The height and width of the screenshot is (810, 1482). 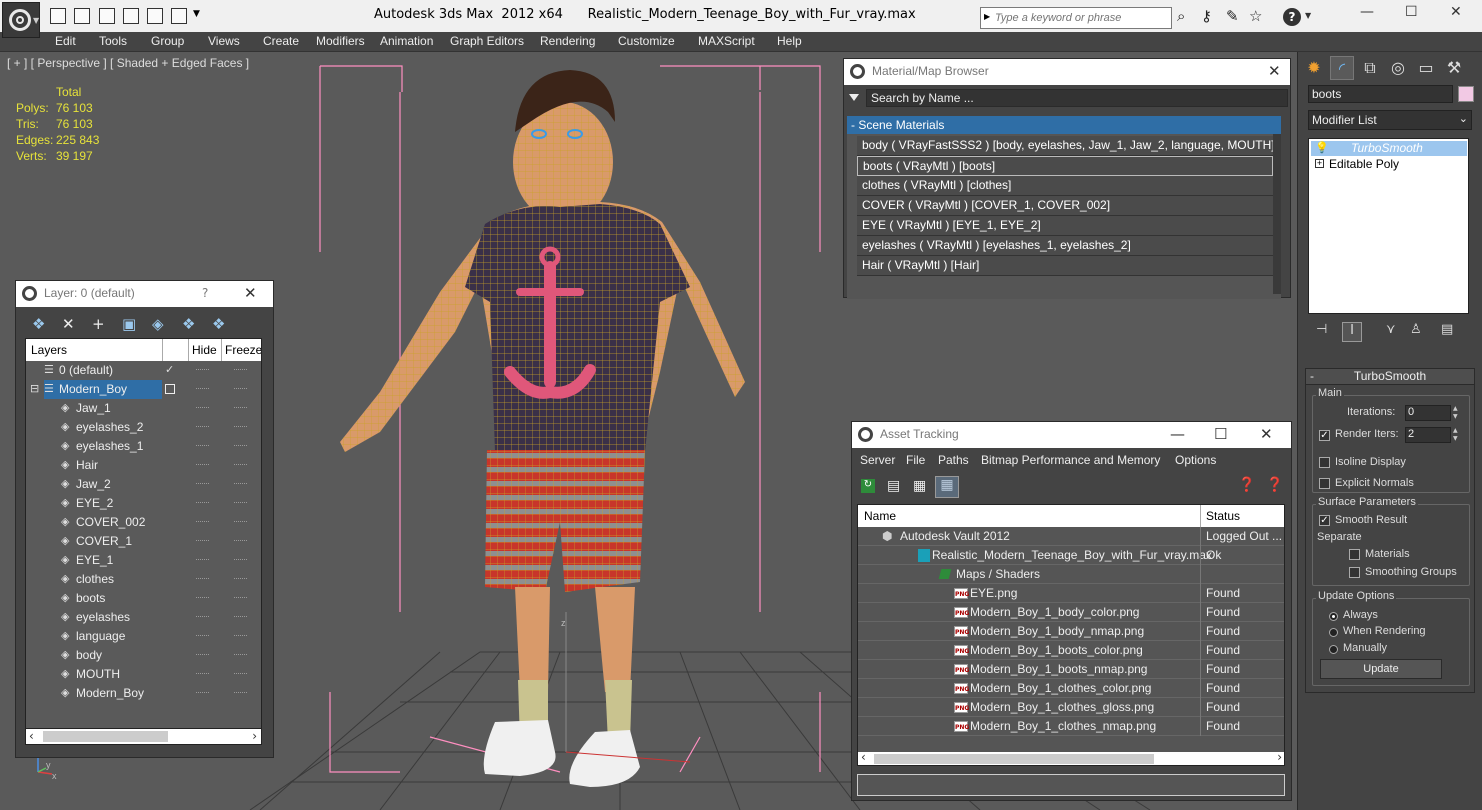 I want to click on layer-object-row: ◈ eyelashes_2, so click(x=143, y=427).